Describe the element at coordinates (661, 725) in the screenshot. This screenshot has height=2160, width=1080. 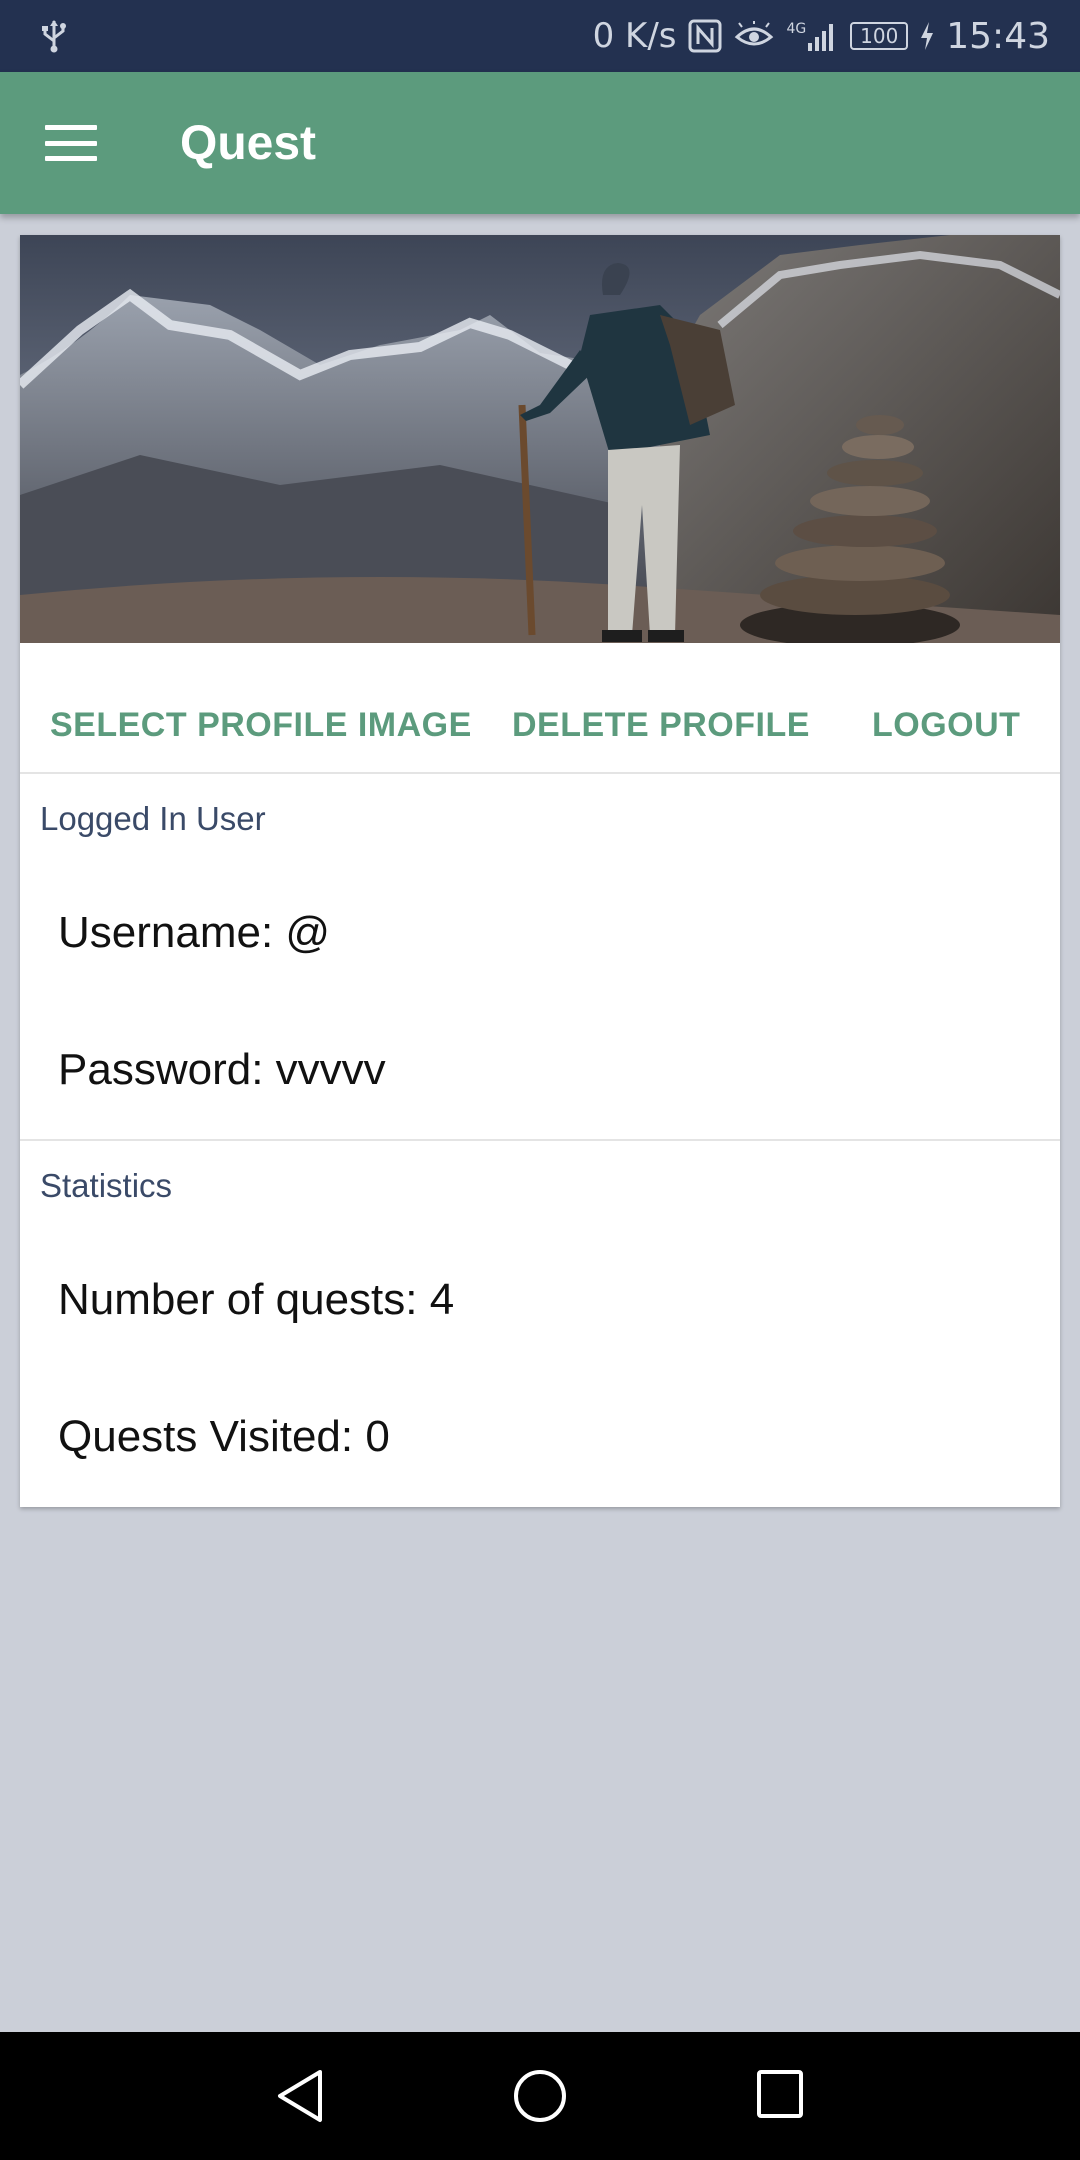
I see `delete-profile-button: DELETE PROFILE` at that location.